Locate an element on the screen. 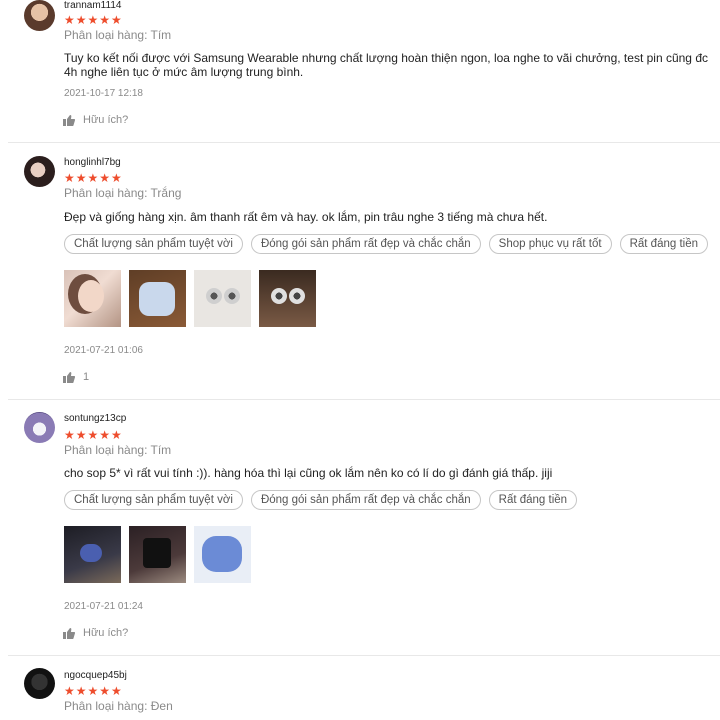 This screenshot has height=720, width=720. review-username: ngocquep45bj is located at coordinates (95, 675).